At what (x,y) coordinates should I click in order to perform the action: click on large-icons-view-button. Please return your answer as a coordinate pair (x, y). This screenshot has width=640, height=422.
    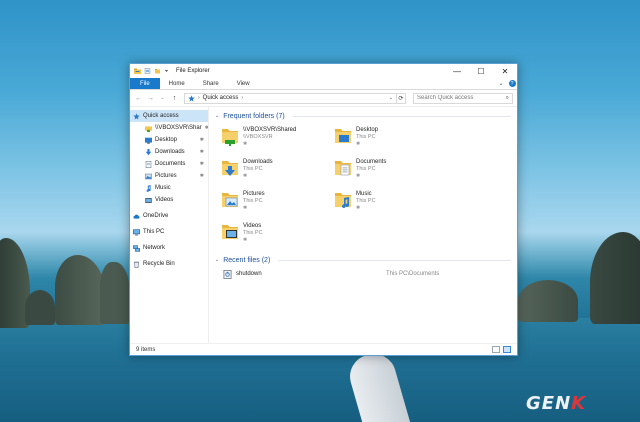
    Looking at the image, I should click on (507, 349).